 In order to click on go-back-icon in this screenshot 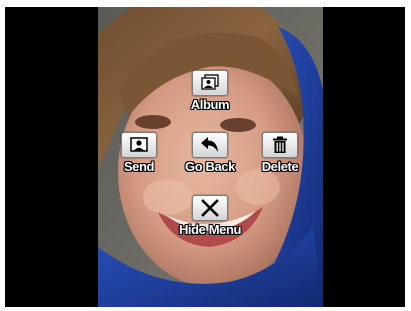, I will do `click(209, 144)`.